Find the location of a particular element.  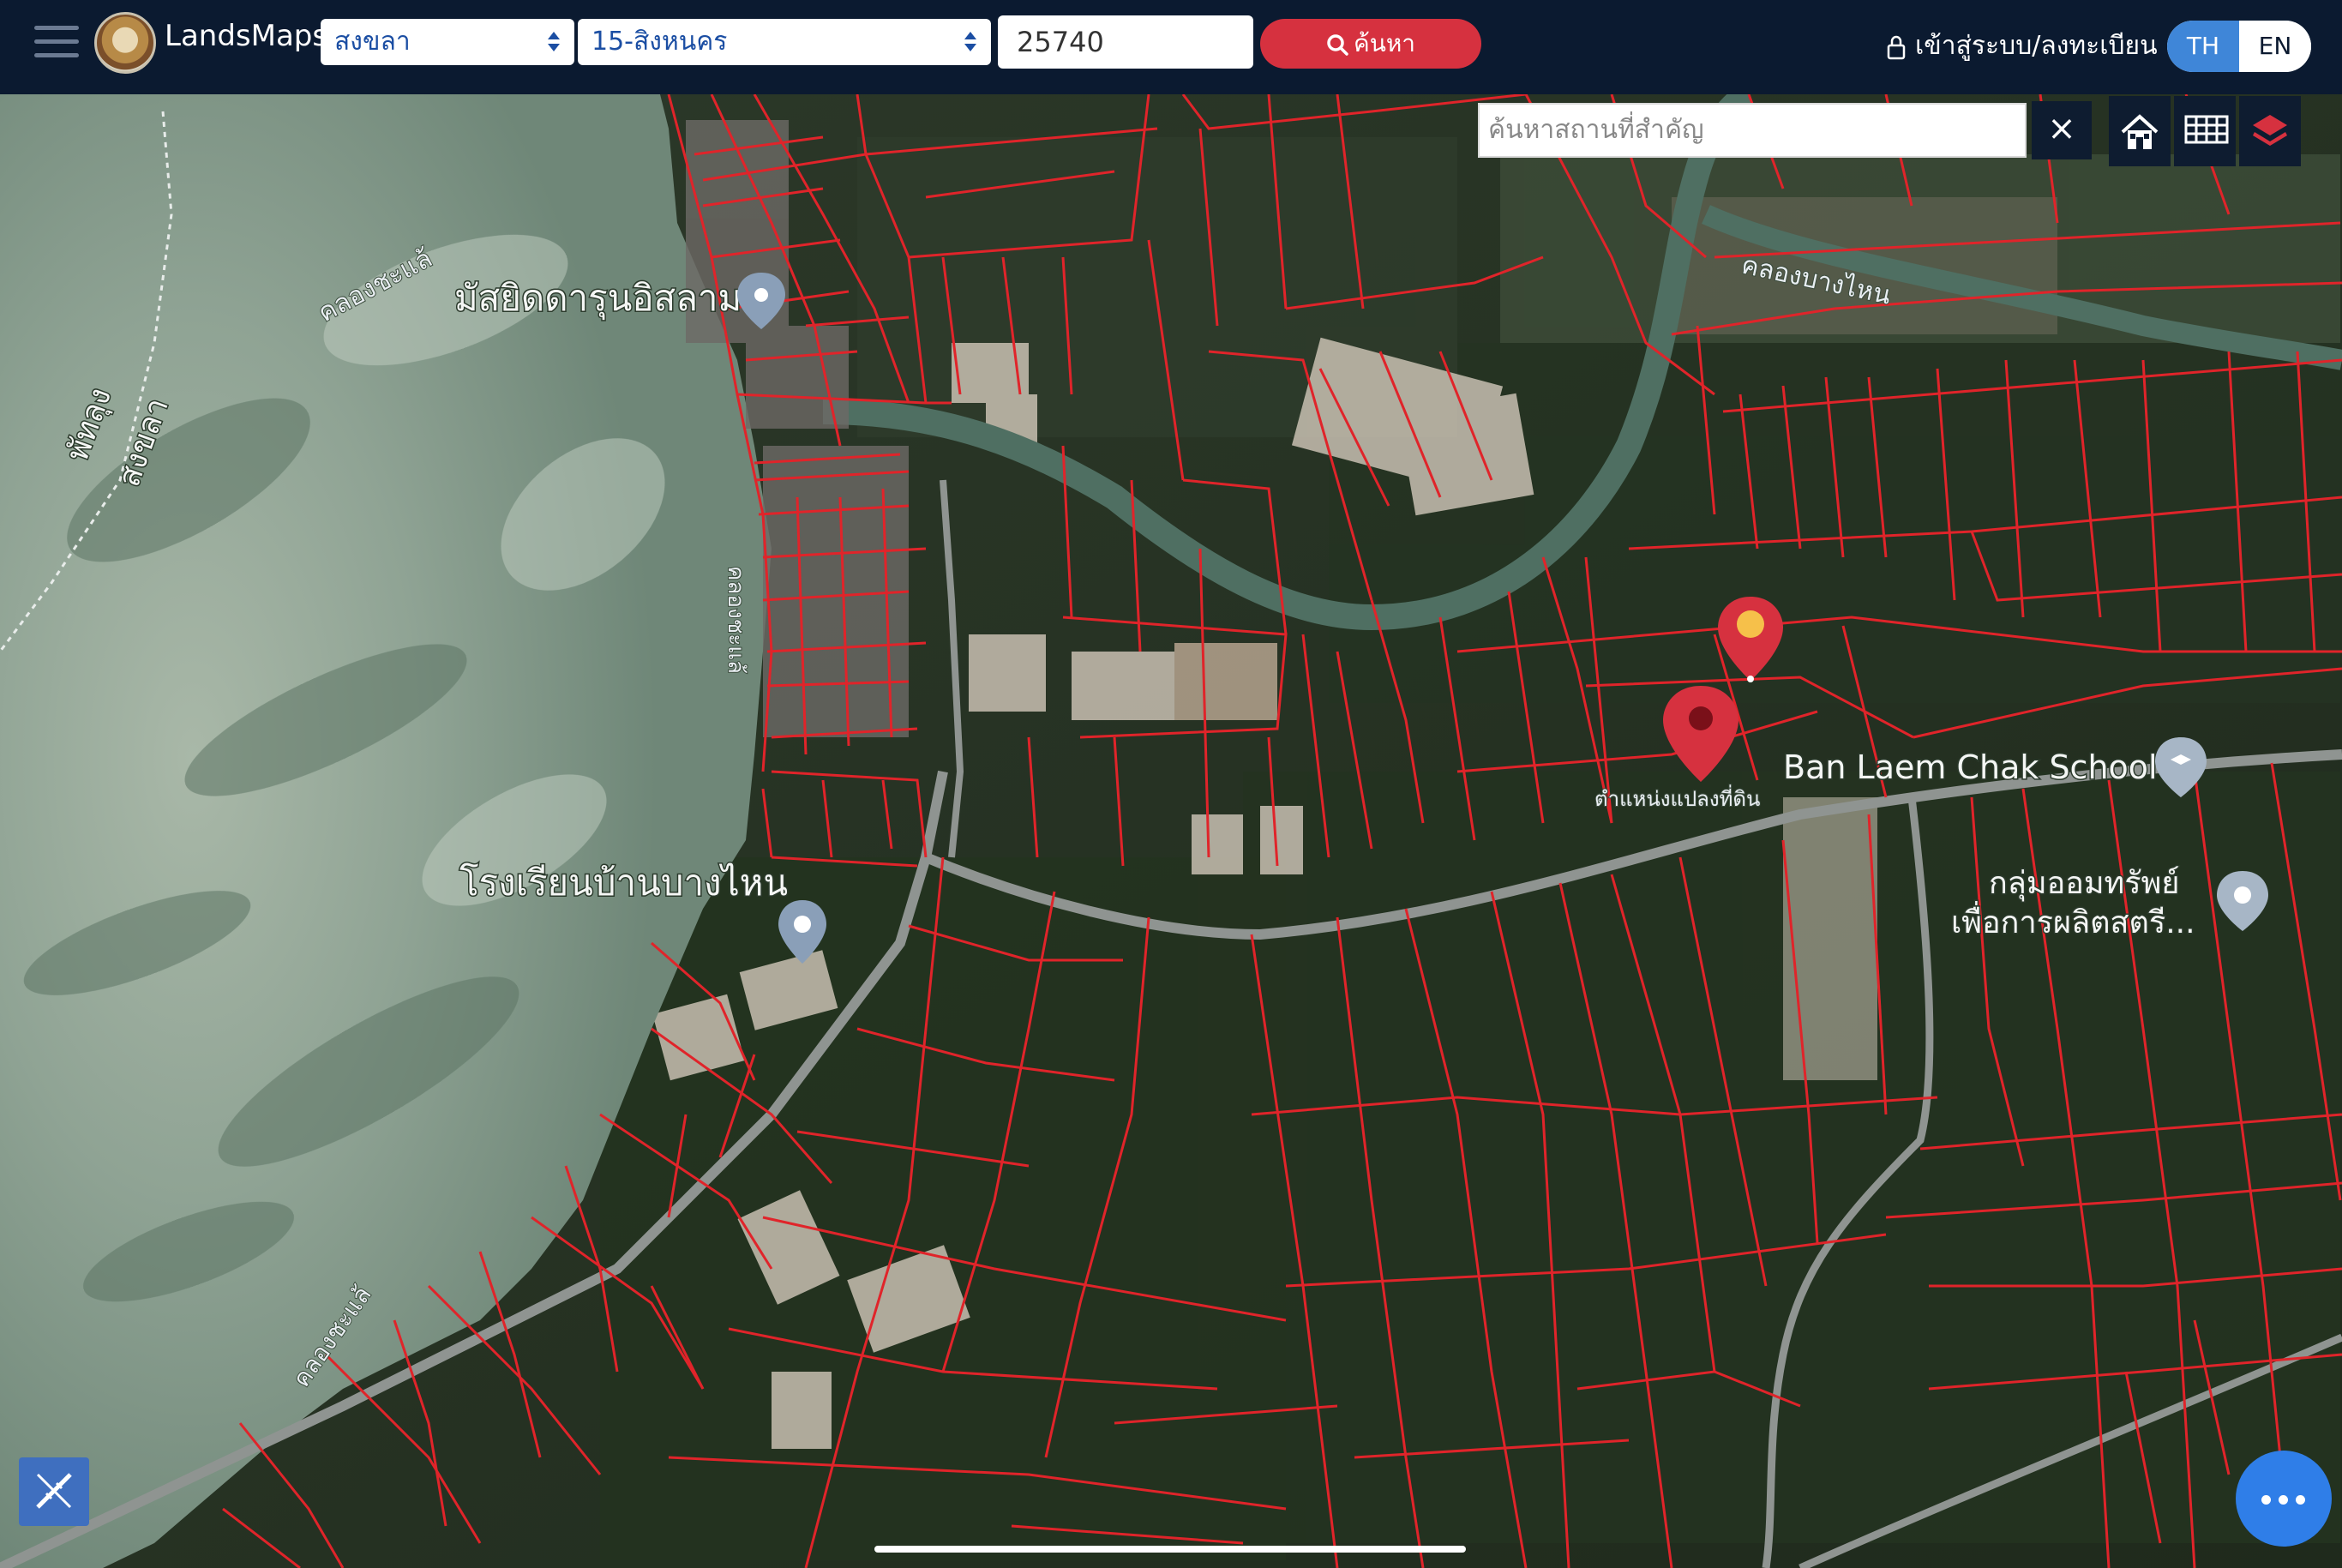

parcel-number-input: 25740 is located at coordinates (1125, 42).